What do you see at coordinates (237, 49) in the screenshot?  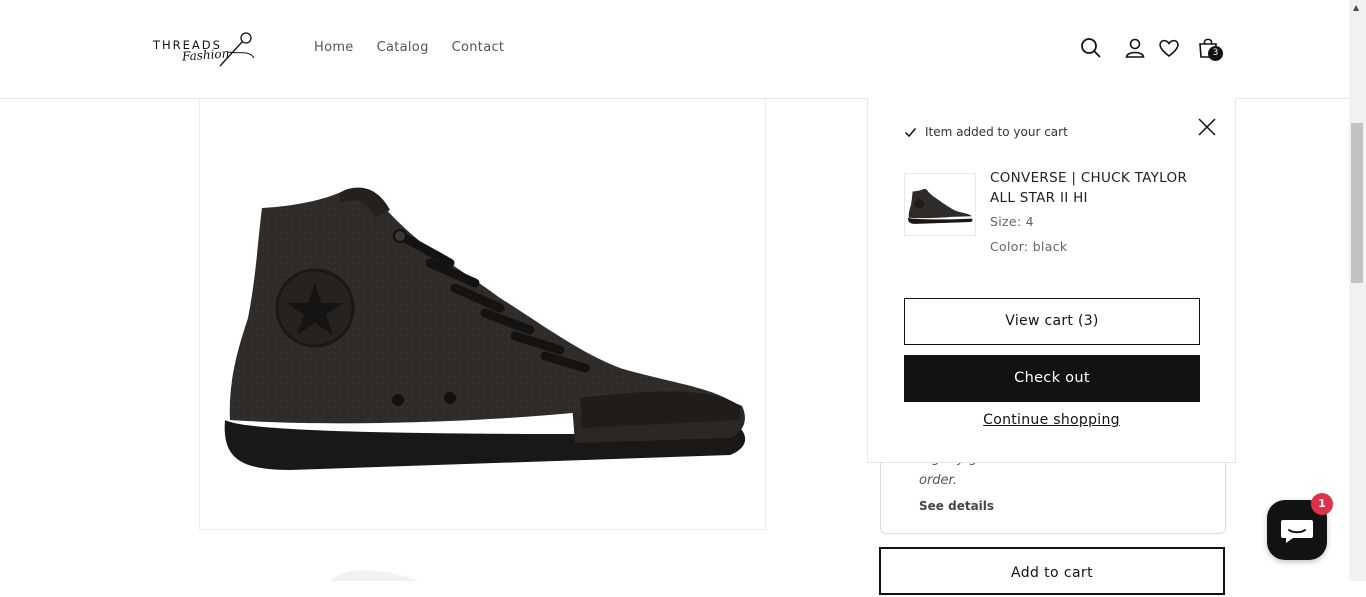 I see `needle-thread-icon` at bounding box center [237, 49].